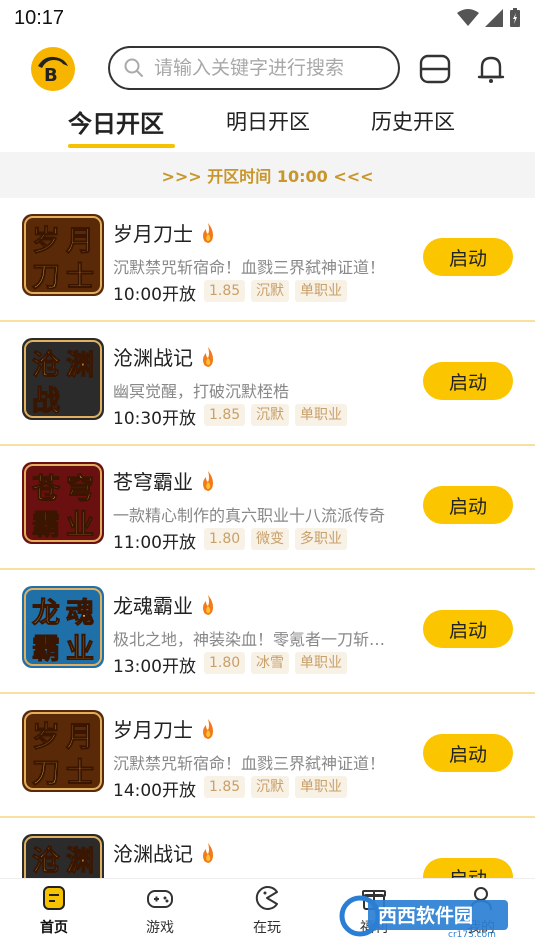 This screenshot has width=535, height=951. What do you see at coordinates (165, 604) in the screenshot?
I see `game-name: 龙魂霸业` at bounding box center [165, 604].